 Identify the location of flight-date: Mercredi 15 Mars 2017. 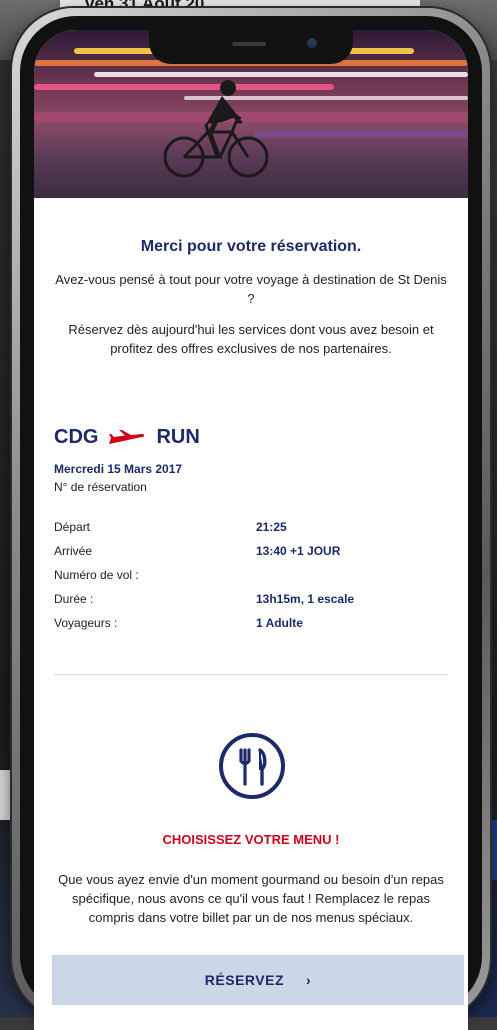
(118, 469).